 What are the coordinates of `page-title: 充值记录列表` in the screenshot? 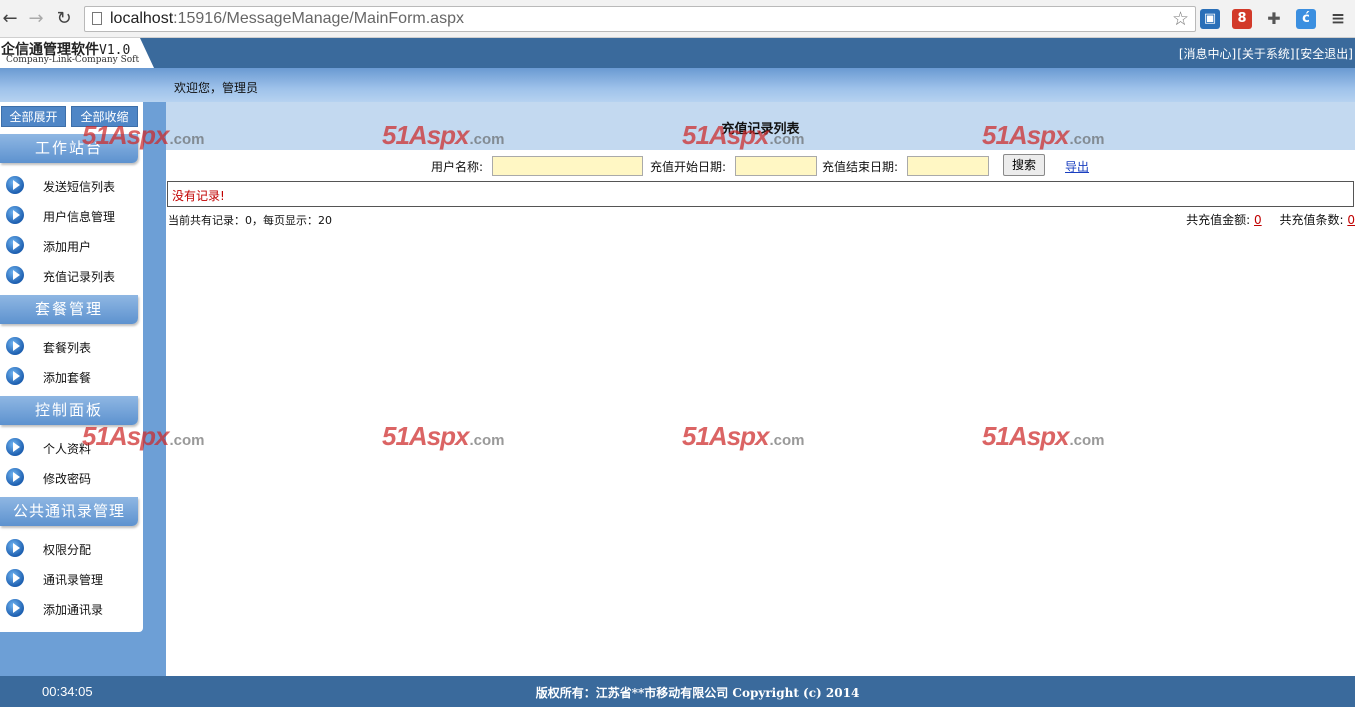 It's located at (760, 129).